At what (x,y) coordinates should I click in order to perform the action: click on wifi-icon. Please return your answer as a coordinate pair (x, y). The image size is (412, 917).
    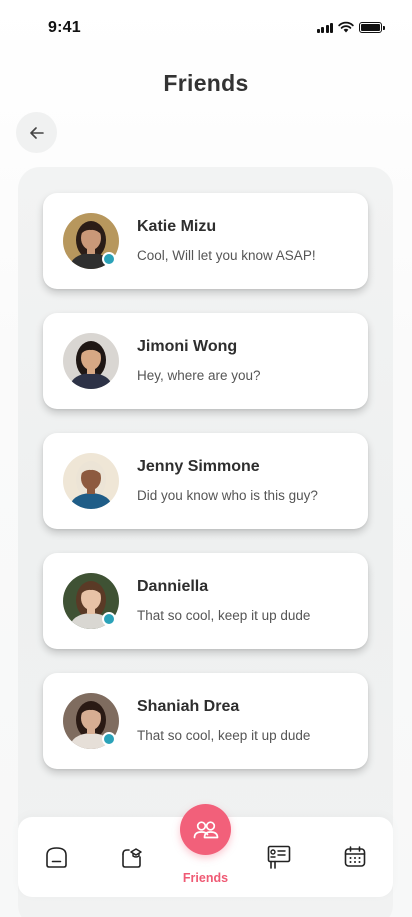
    Looking at the image, I should click on (346, 27).